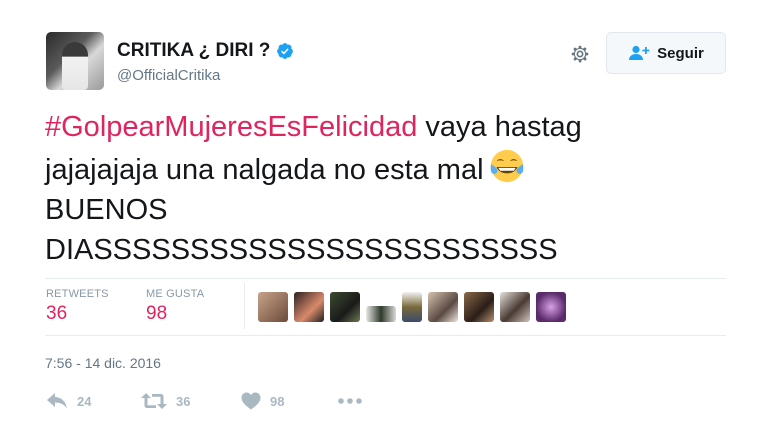 This screenshot has width=770, height=447. I want to click on stats-separator, so click(244, 306).